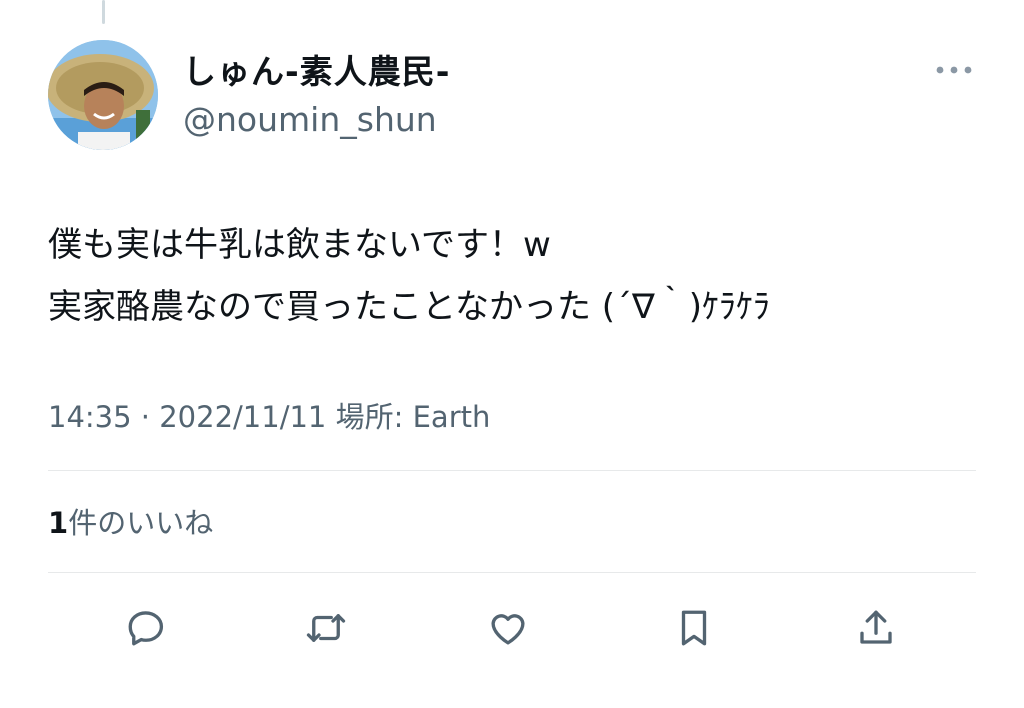  I want to click on author-names: しゅん-素人農民- @noumin_shun, so click(316, 96).